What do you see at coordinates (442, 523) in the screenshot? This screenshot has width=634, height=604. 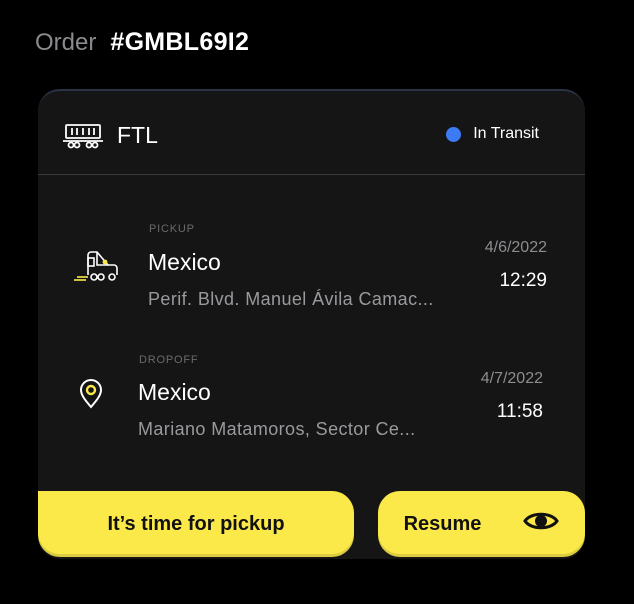 I see `resume-button-label: Resume` at bounding box center [442, 523].